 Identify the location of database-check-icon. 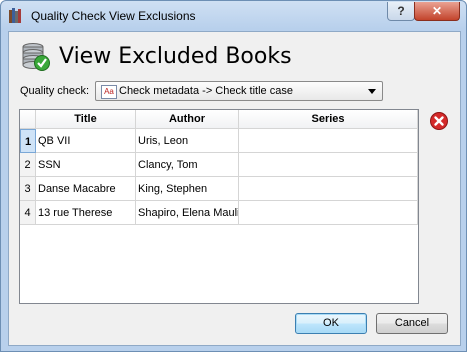
(36, 57).